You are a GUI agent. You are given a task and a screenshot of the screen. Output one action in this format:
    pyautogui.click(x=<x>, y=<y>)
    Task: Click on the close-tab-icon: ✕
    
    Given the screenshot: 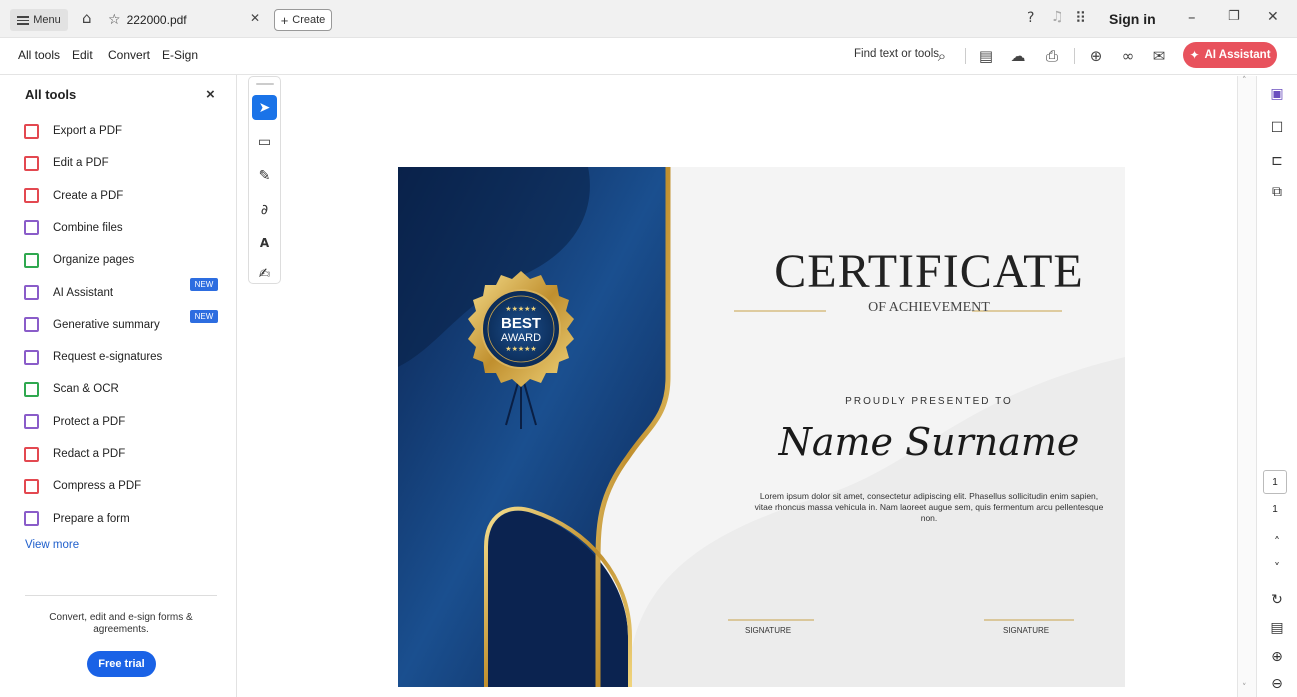 What is the action you would take?
    pyautogui.click(x=255, y=18)
    